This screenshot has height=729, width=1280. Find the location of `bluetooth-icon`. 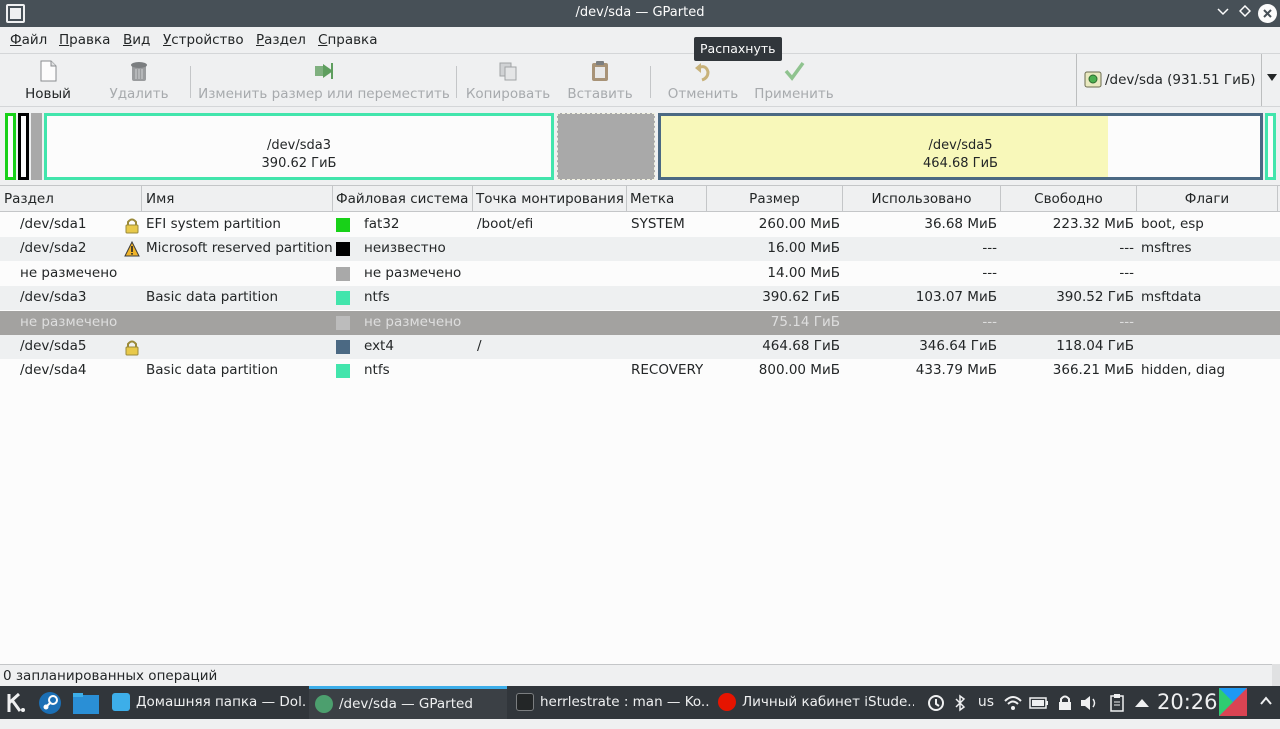

bluetooth-icon is located at coordinates (960, 702).